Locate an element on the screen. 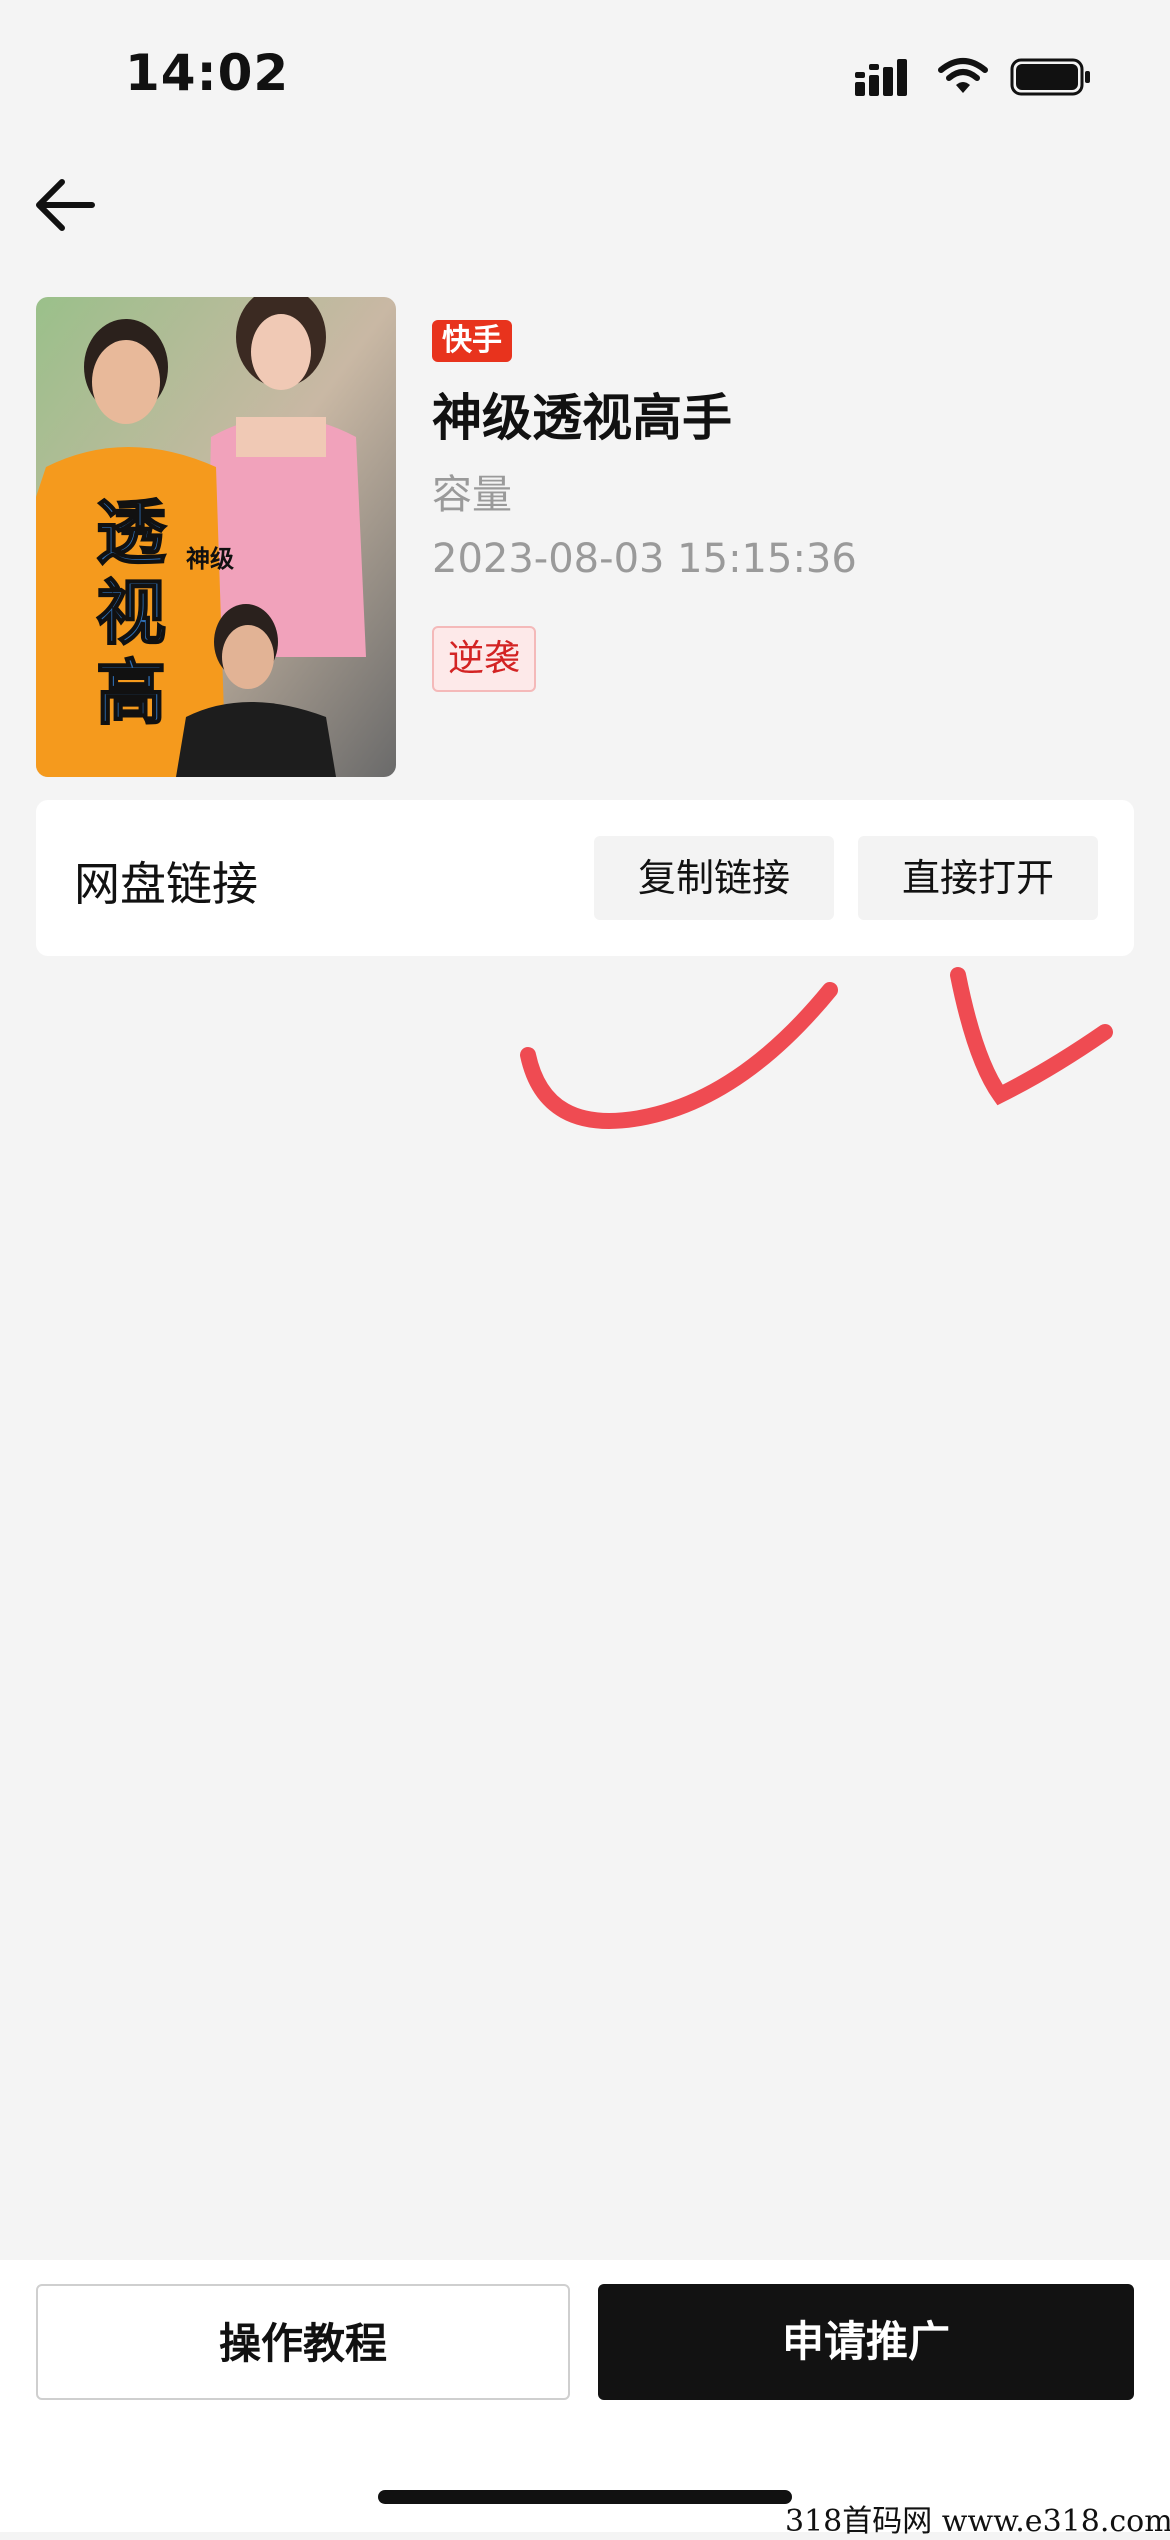  drama-poster: 透 视 高 神级 is located at coordinates (216, 537).